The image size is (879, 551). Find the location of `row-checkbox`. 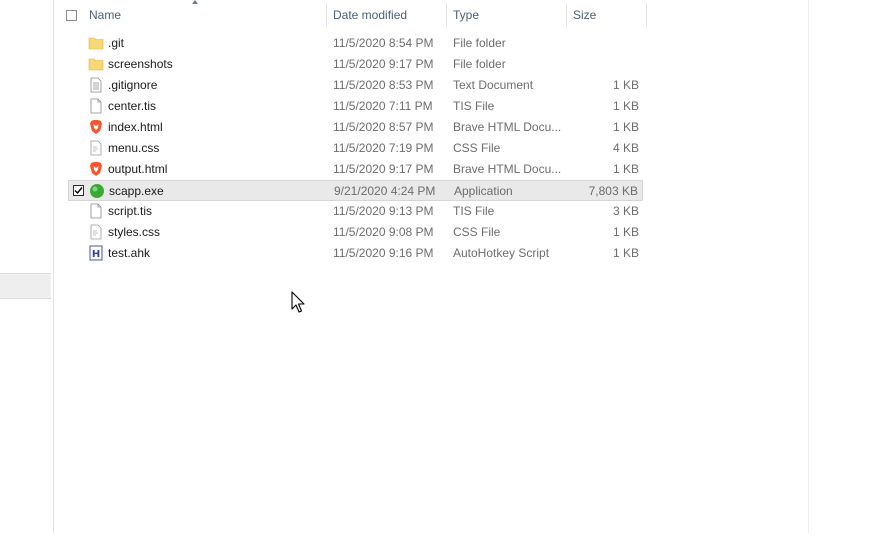

row-checkbox is located at coordinates (78, 190).